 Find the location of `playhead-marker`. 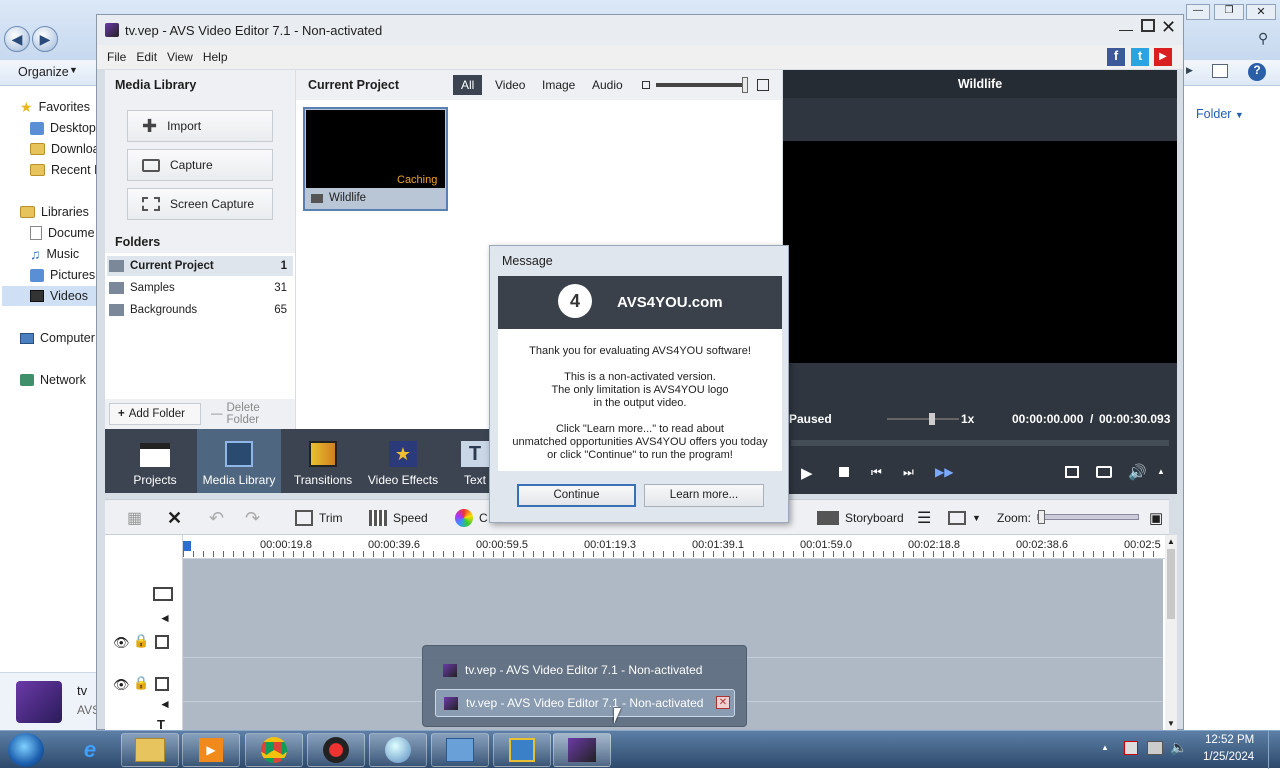

playhead-marker is located at coordinates (187, 546).